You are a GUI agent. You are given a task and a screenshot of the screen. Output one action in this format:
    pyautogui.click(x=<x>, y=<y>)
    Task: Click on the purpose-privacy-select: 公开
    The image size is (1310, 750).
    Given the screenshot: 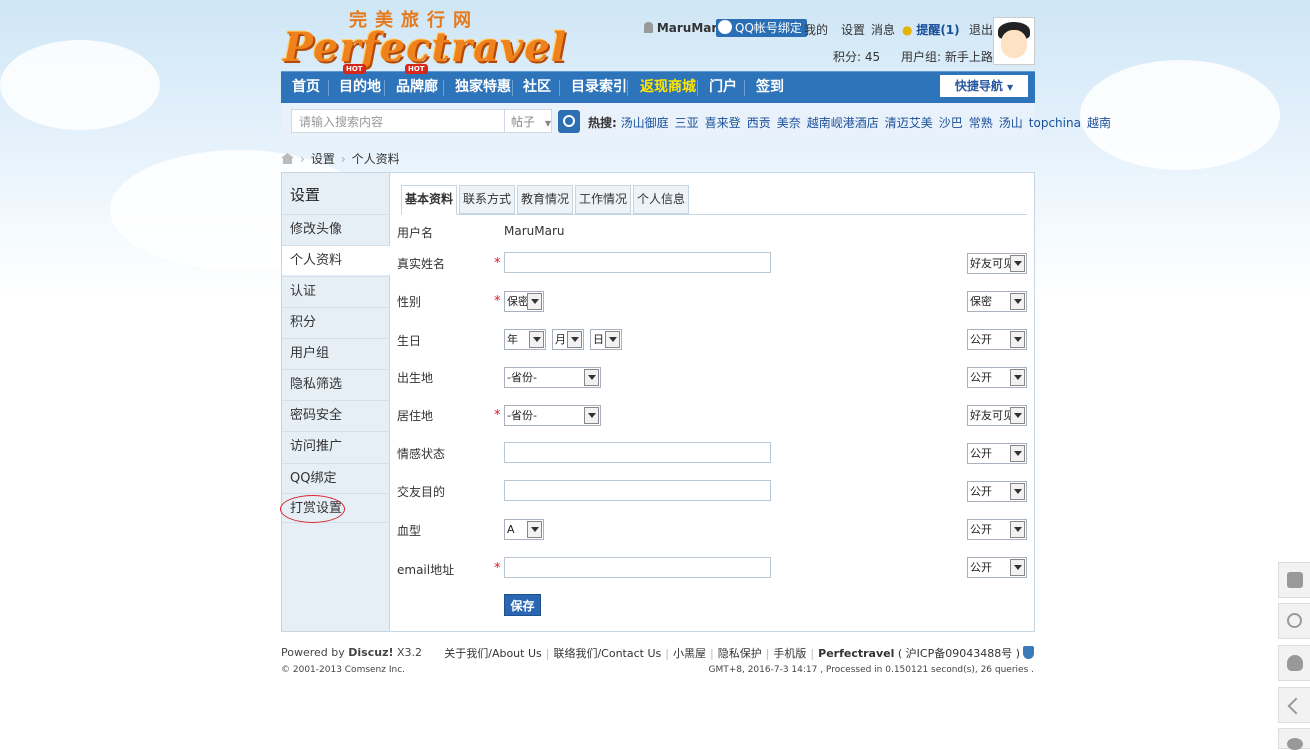 What is the action you would take?
    pyautogui.click(x=997, y=491)
    